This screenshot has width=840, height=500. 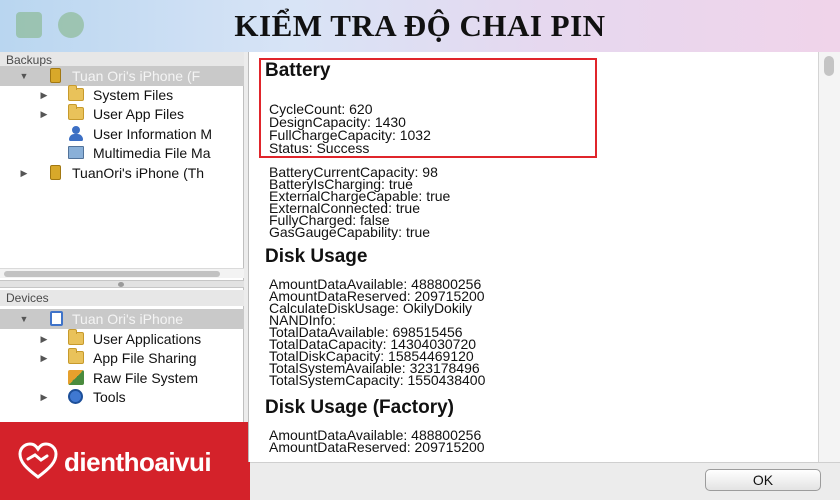 I want to click on tree-item-user-applications: ▶ User Applications, so click(x=122, y=339).